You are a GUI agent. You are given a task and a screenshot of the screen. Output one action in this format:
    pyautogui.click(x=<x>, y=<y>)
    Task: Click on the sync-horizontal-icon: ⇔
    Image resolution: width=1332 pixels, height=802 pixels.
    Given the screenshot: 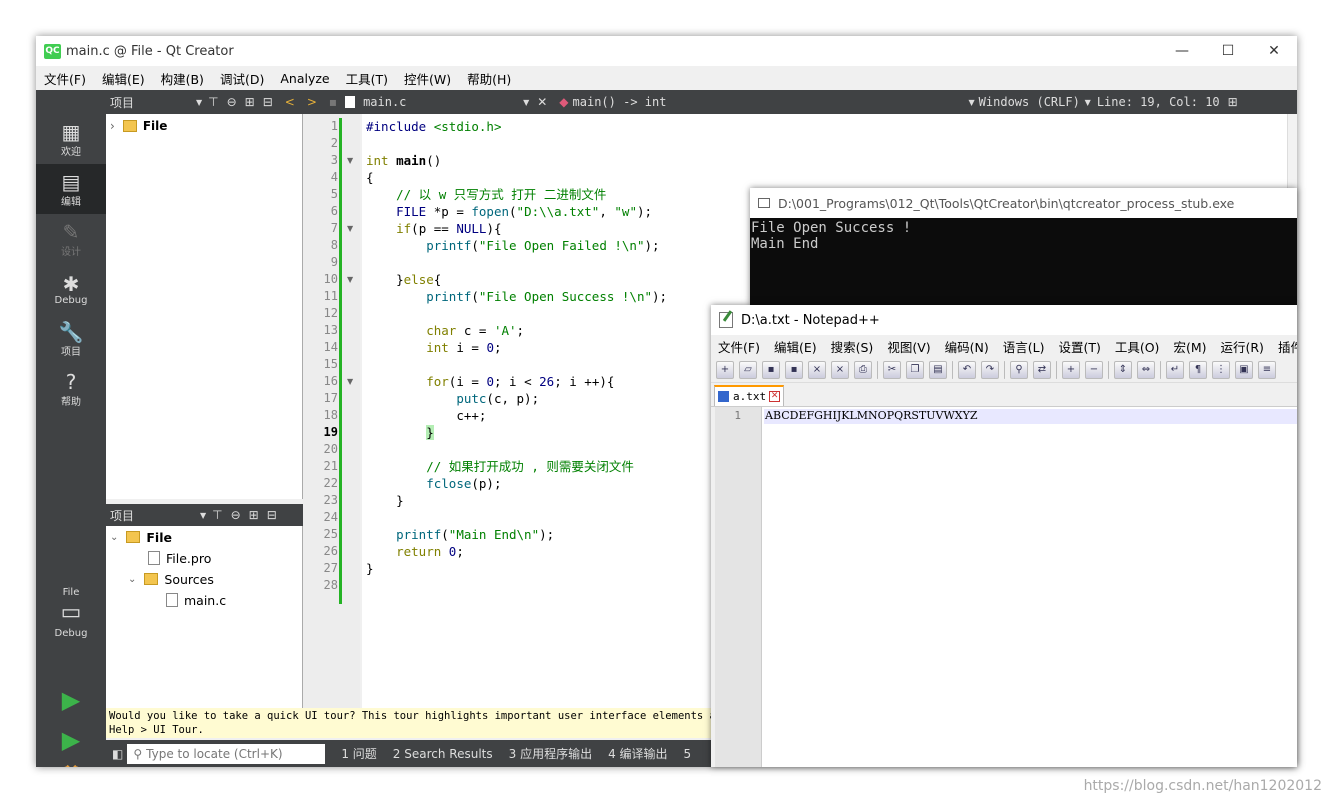 What is the action you would take?
    pyautogui.click(x=1146, y=369)
    